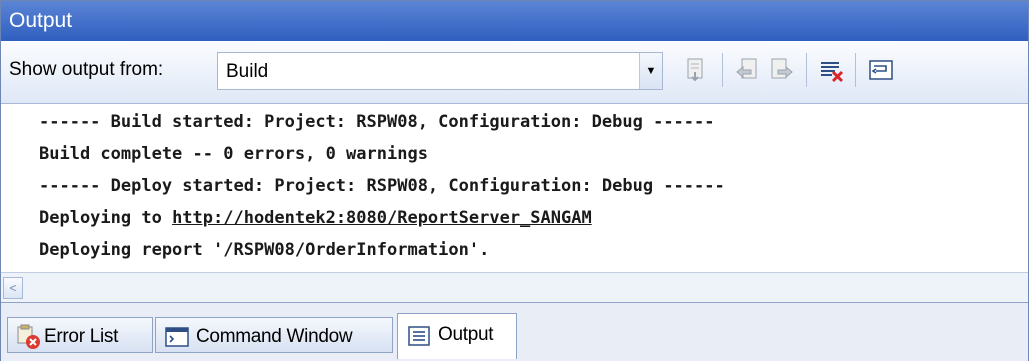  Describe the element at coordinates (440, 71) in the screenshot. I see `output-source-dropdown: Build ▼` at that location.